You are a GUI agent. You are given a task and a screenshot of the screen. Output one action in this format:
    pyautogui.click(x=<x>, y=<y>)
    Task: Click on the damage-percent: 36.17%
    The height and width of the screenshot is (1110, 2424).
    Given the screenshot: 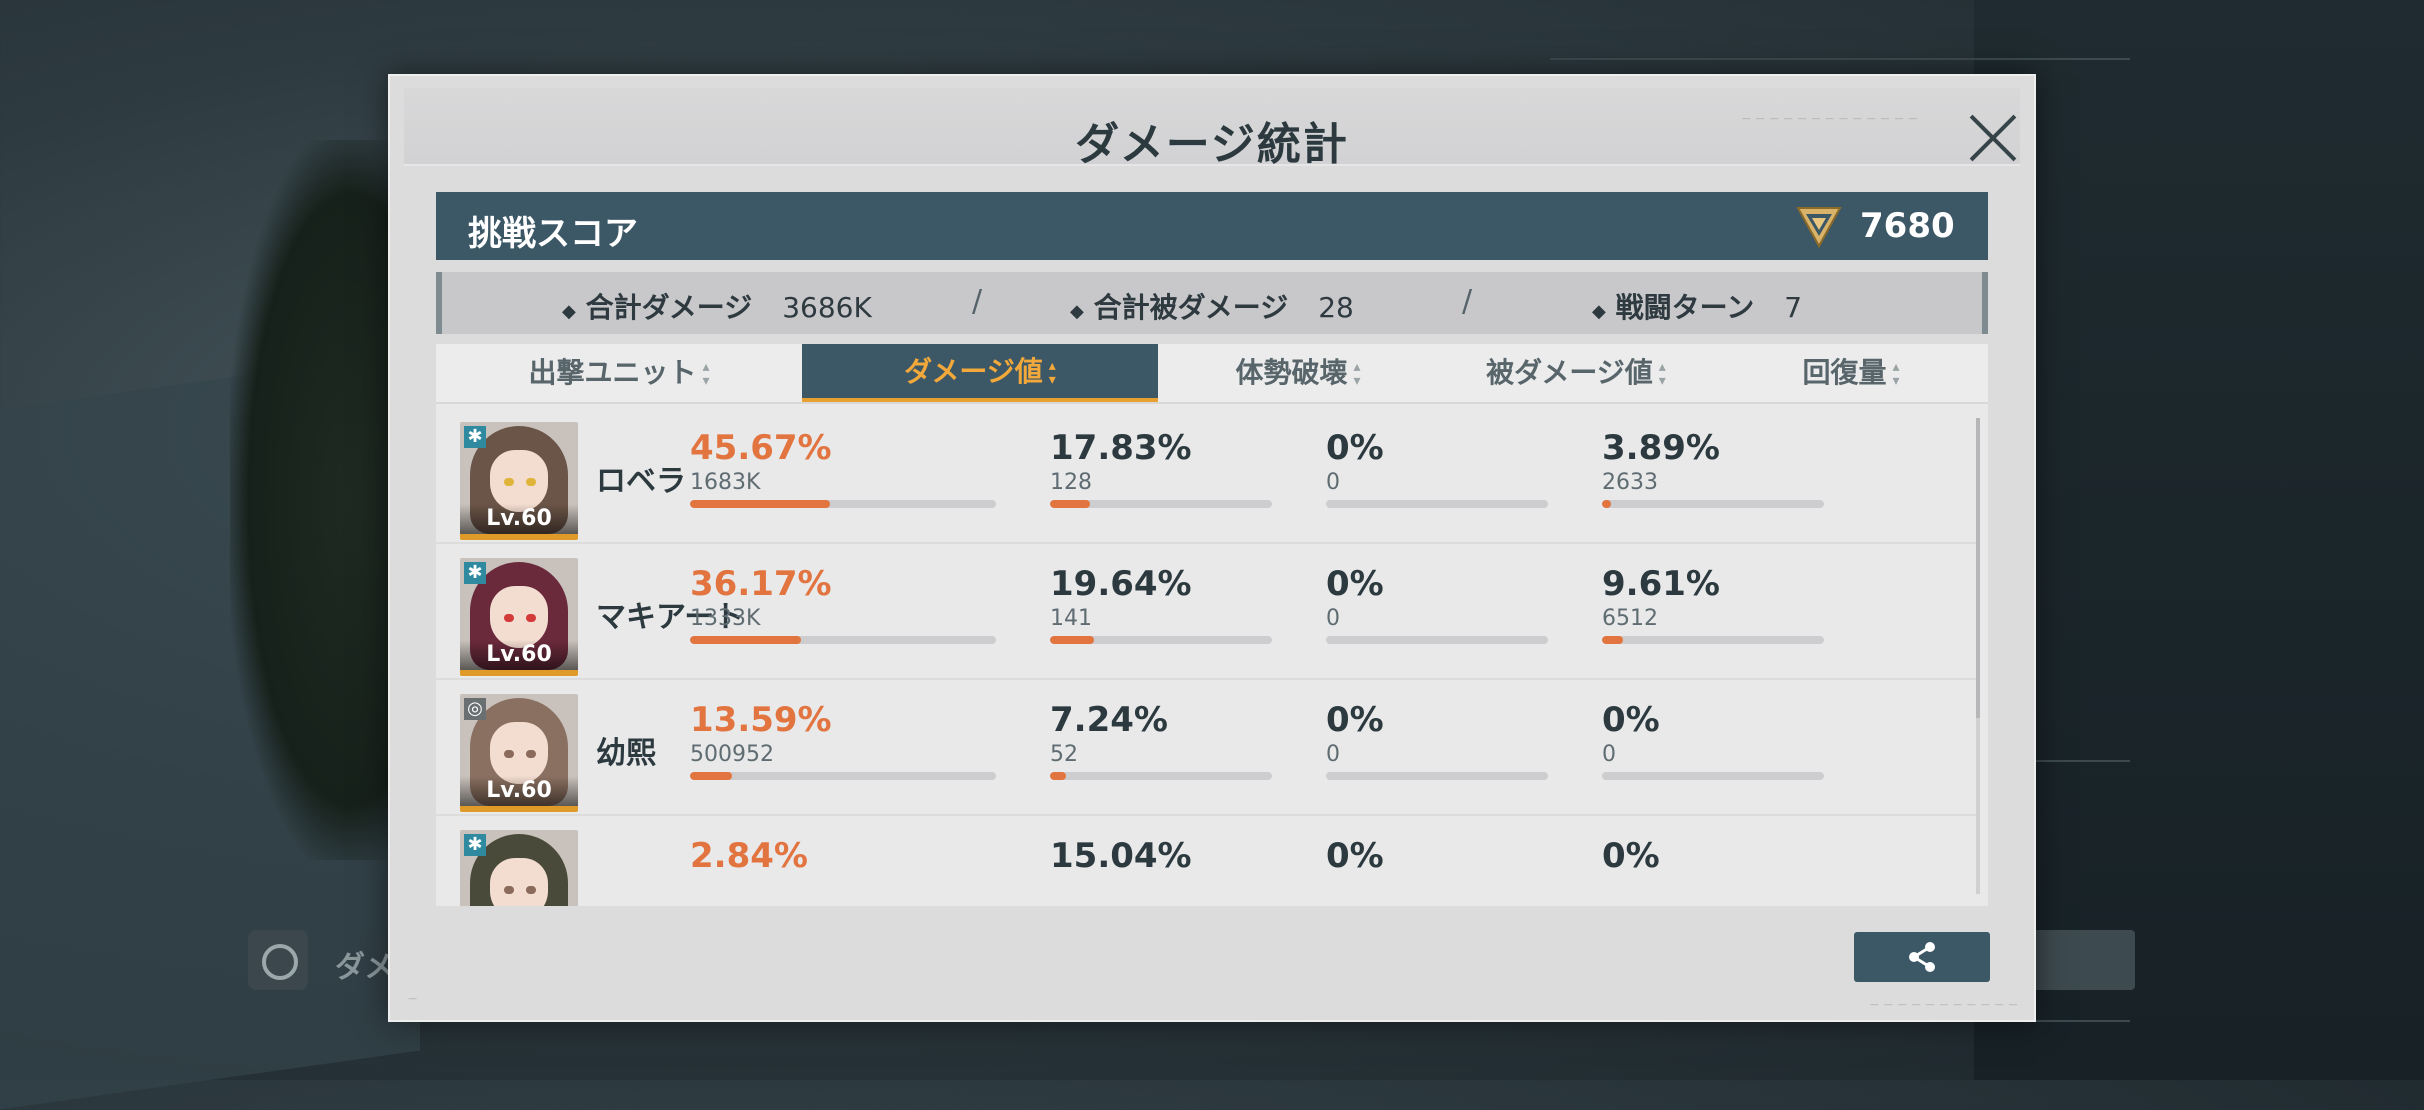 What is the action you would take?
    pyautogui.click(x=761, y=584)
    